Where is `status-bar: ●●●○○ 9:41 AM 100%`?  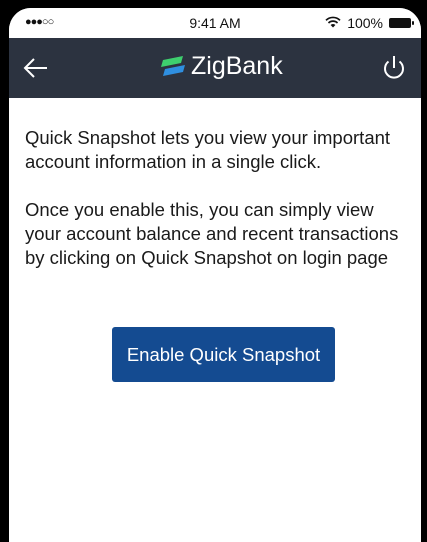
status-bar: ●●●○○ 9:41 AM 100% is located at coordinates (215, 23).